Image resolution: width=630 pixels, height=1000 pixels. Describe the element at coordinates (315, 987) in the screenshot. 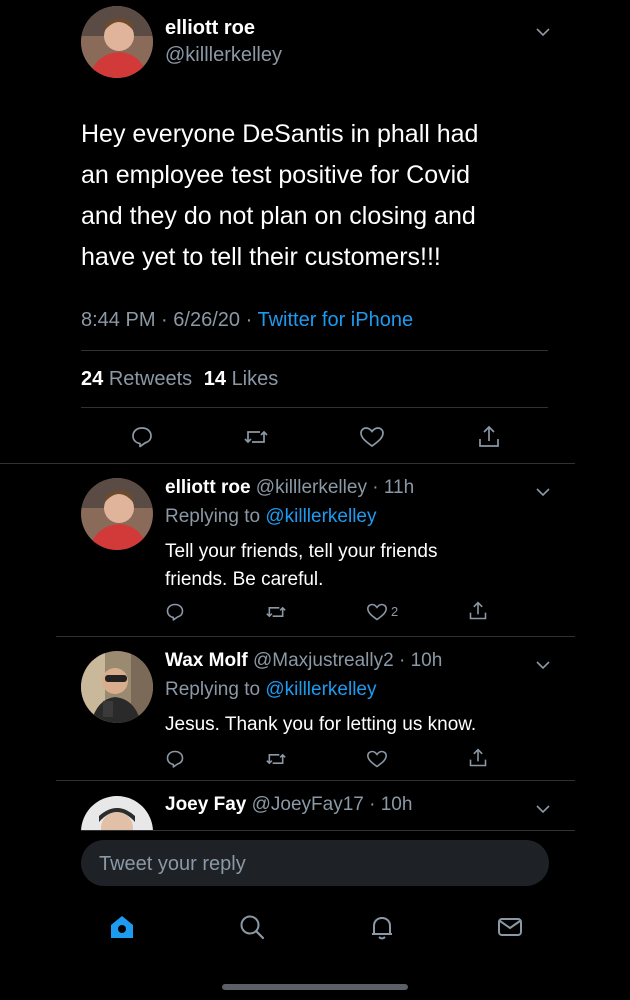

I see `home-indicator` at that location.